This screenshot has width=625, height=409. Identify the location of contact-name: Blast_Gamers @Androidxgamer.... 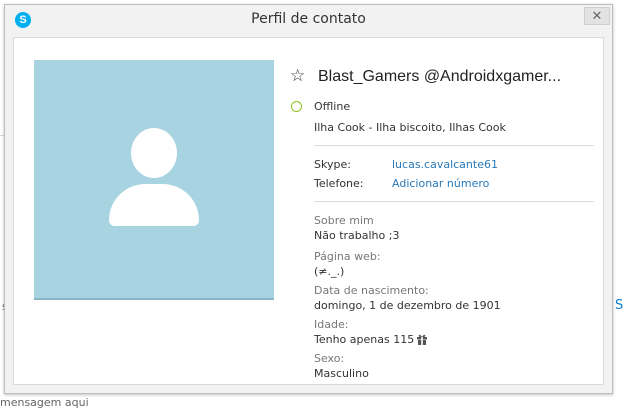
(440, 76).